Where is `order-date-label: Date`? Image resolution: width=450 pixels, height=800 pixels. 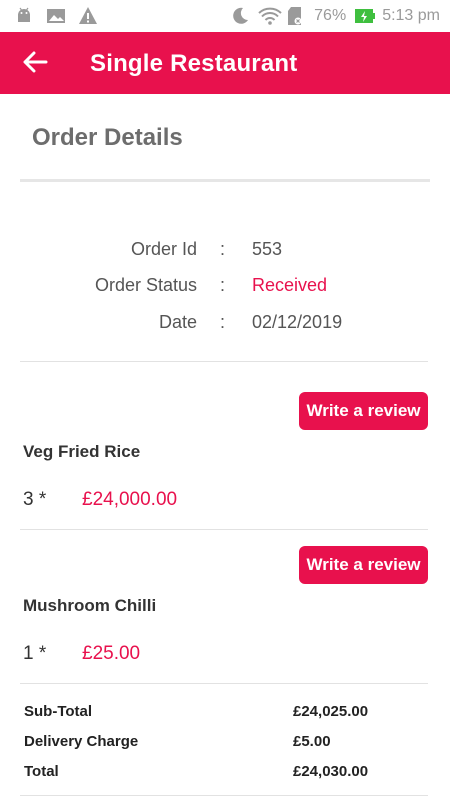 order-date-label: Date is located at coordinates (177, 322).